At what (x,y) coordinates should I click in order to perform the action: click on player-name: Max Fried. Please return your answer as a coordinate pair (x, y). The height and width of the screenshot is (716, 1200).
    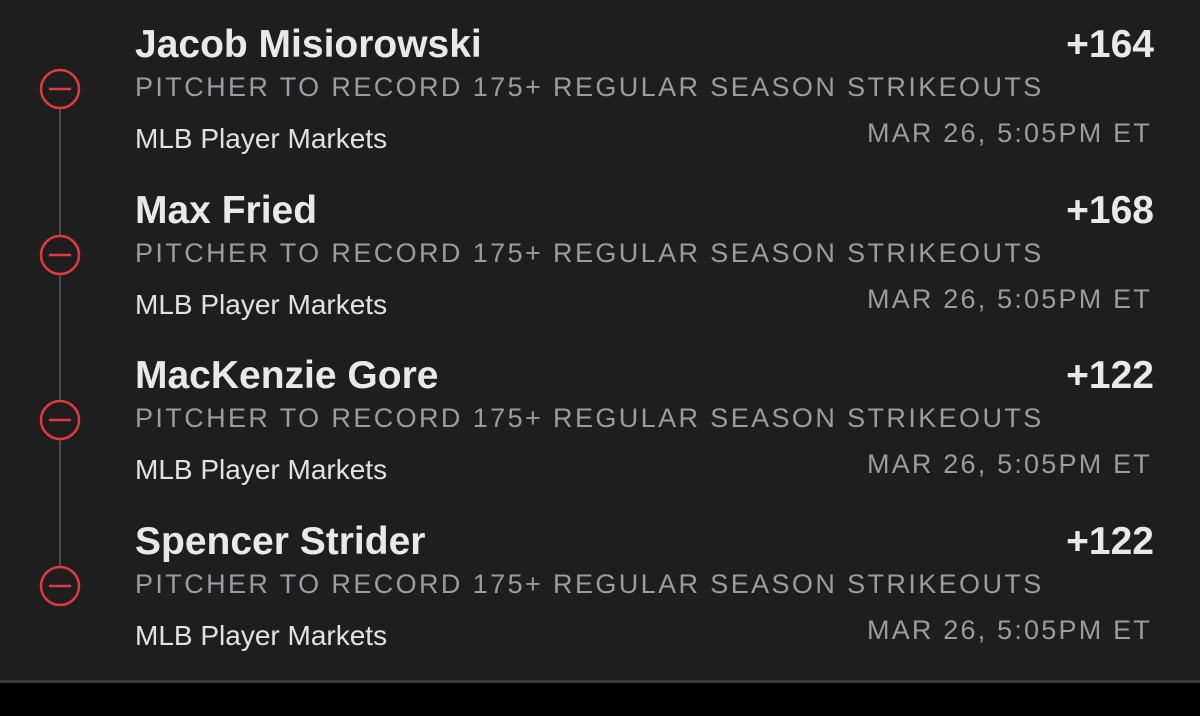
    Looking at the image, I should click on (226, 210).